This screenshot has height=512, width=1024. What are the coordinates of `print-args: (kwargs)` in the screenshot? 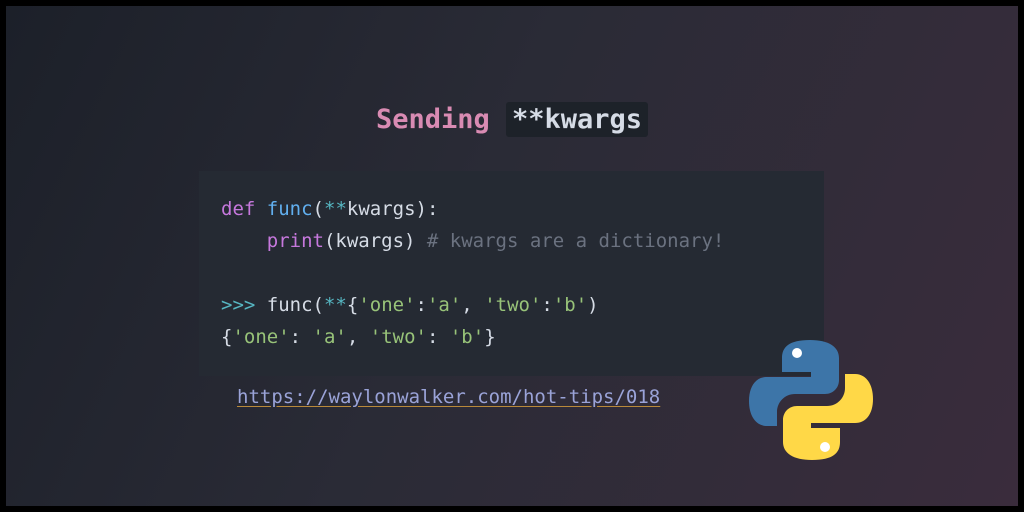 It's located at (375, 241).